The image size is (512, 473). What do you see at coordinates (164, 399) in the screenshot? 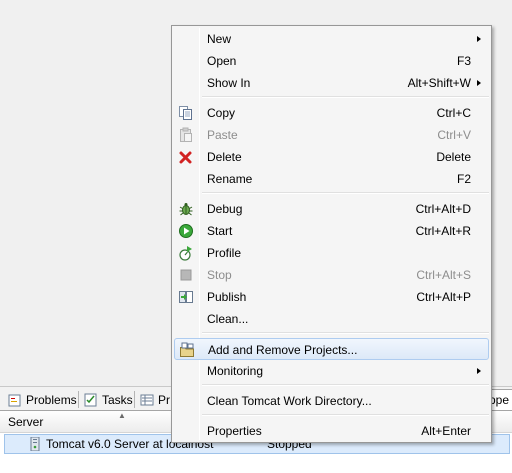
I see `tab-label: Pr` at bounding box center [164, 399].